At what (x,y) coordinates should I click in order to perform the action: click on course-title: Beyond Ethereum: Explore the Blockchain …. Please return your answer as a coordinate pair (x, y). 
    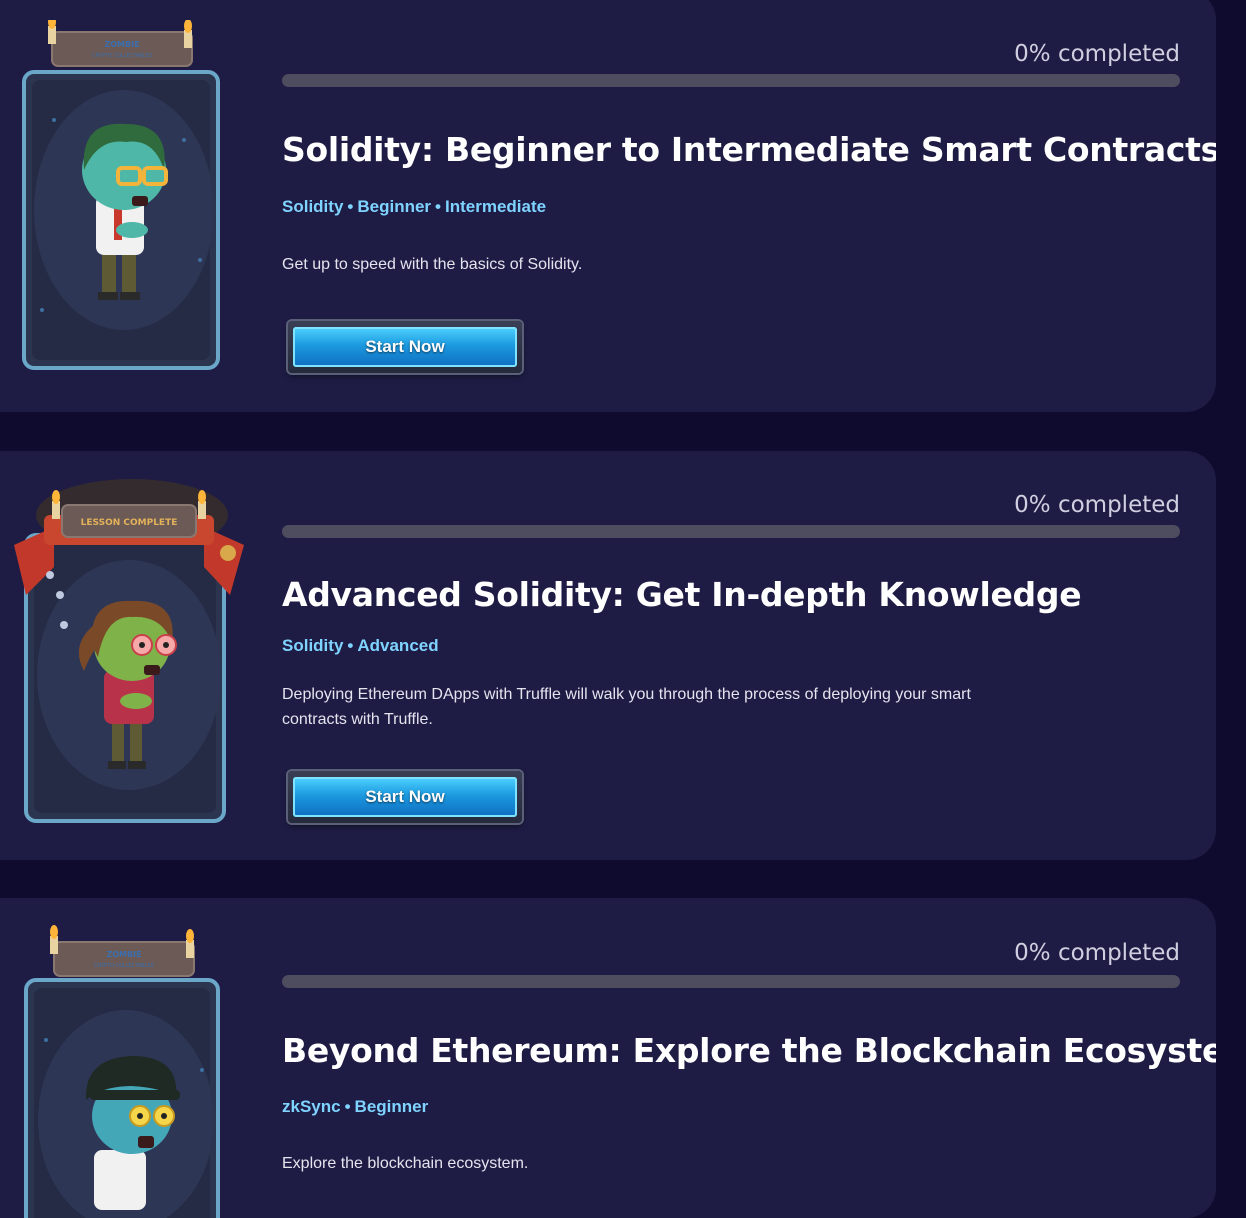
    Looking at the image, I should click on (749, 1050).